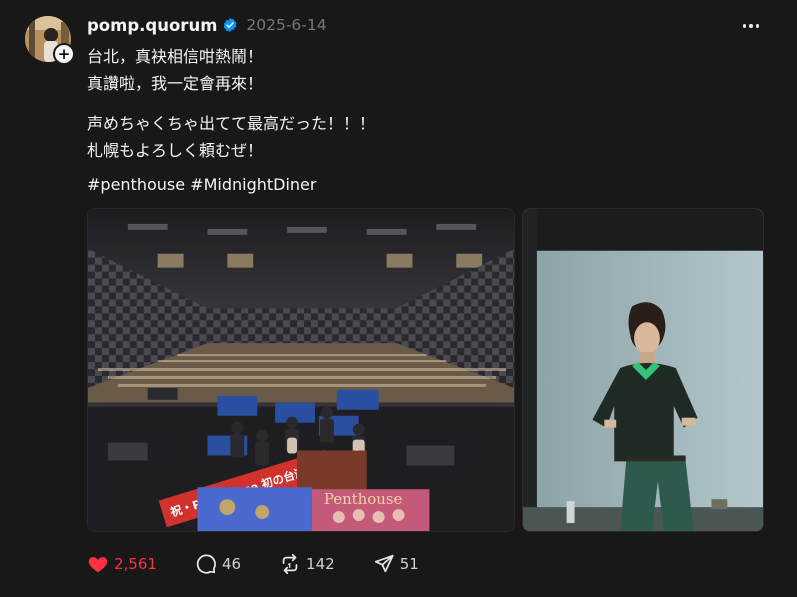 This screenshot has width=797, height=597. Describe the element at coordinates (384, 563) in the screenshot. I see `send-icon` at that location.